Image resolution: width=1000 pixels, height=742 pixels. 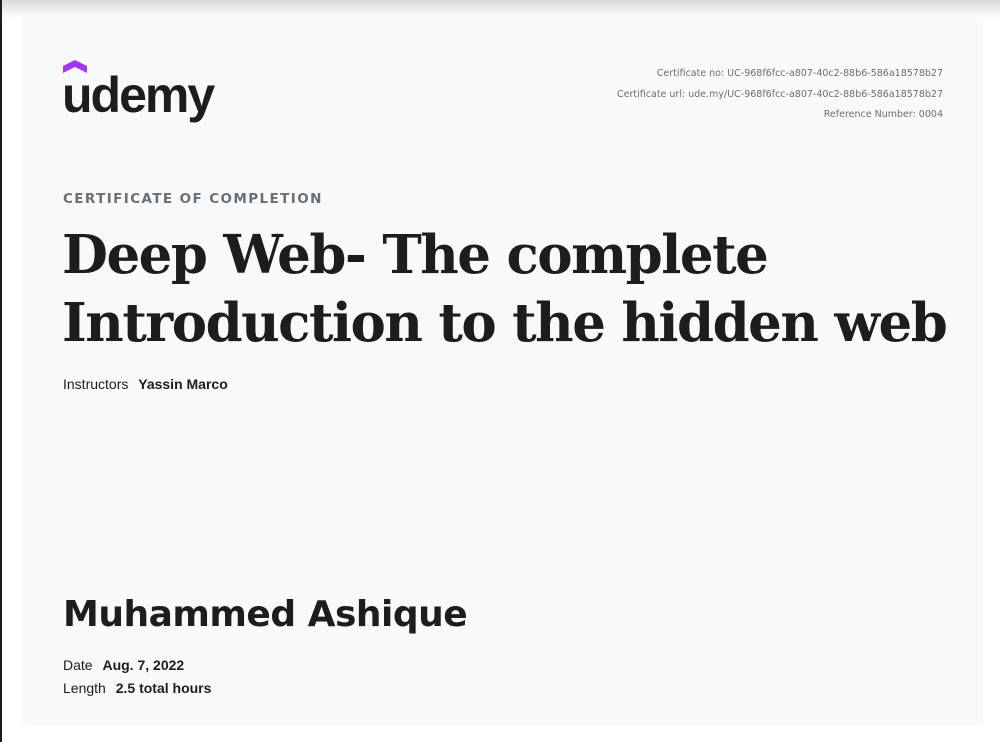 I want to click on date-row: Date Aug. 7, 2022, so click(x=137, y=665).